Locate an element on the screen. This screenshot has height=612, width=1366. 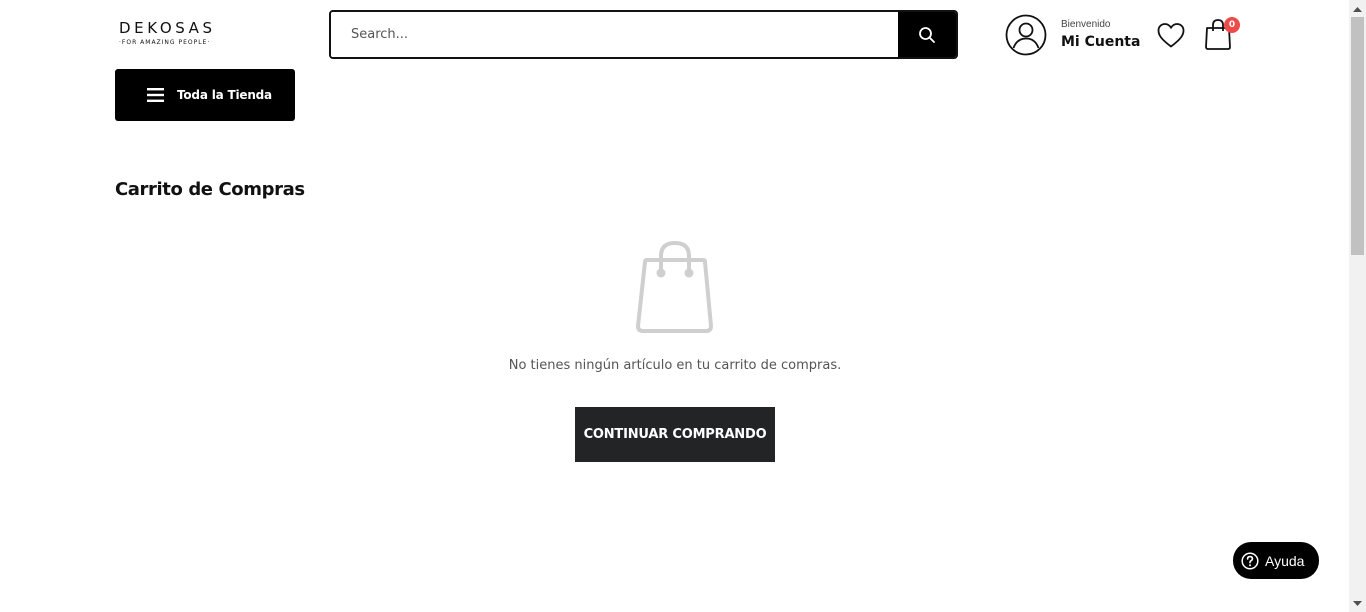
cart-count-badge: 0 is located at coordinates (1232, 25).